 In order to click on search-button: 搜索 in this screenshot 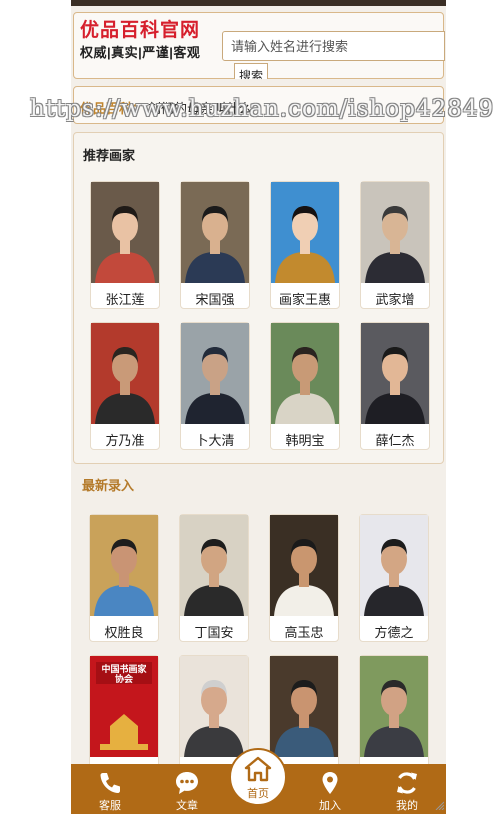, I will do `click(251, 71)`.